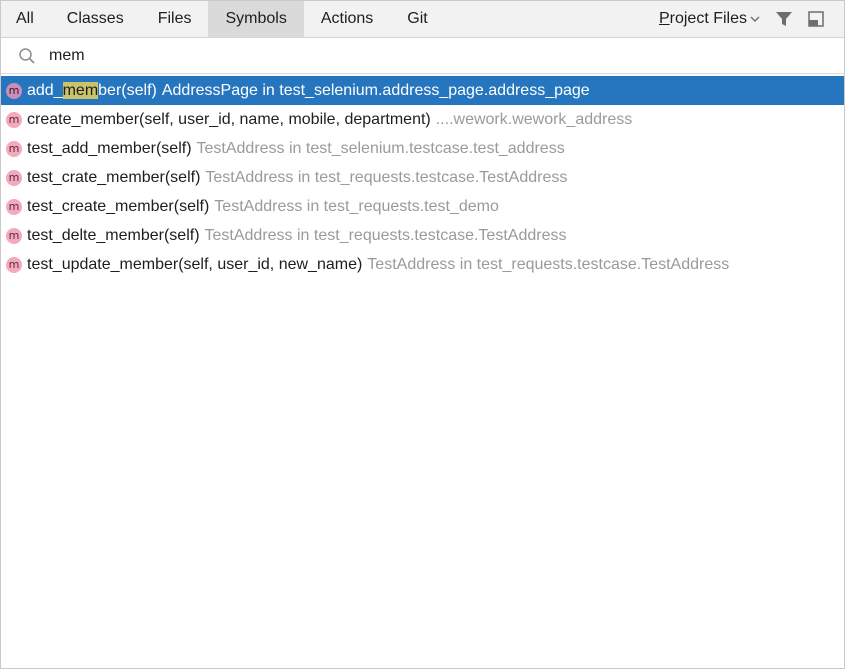  What do you see at coordinates (80, 90) in the screenshot?
I see `match-highlight: mem` at bounding box center [80, 90].